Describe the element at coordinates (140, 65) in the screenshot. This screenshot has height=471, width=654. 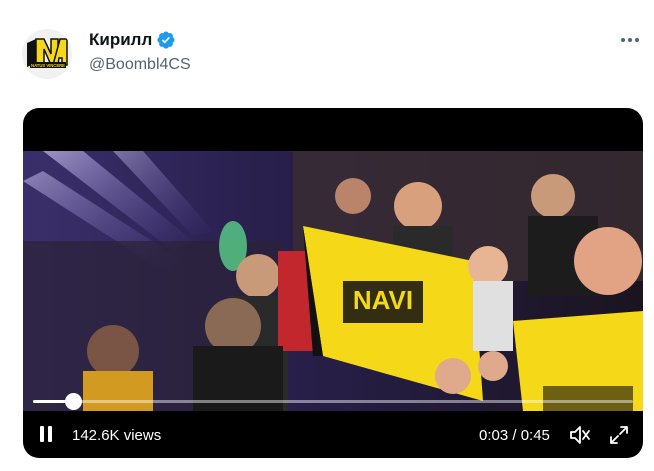
I see `author-handle: @Boombl4CS` at that location.